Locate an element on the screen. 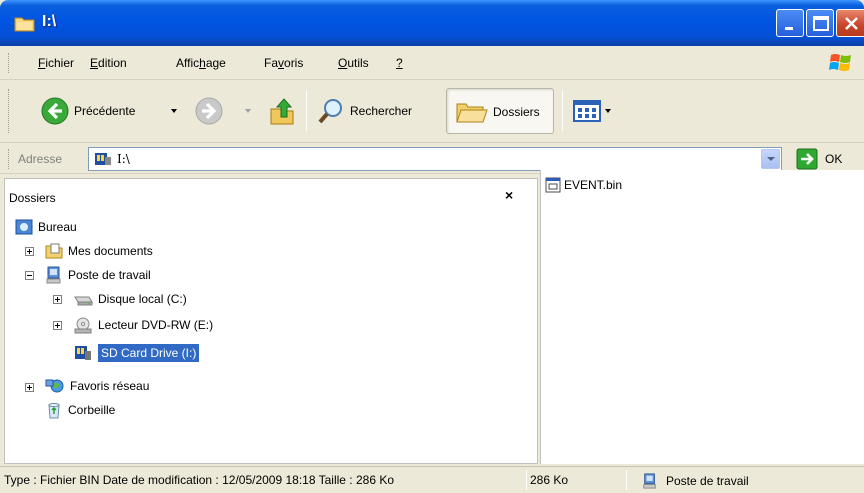 This screenshot has height=493, width=864. search-icon is located at coordinates (330, 111).